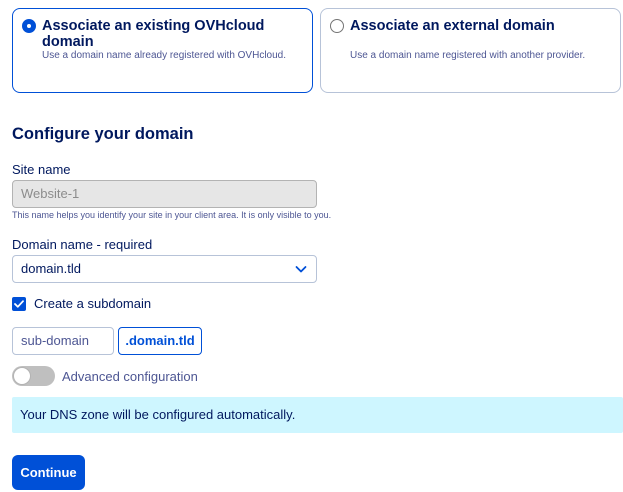 This screenshot has width=623, height=492. Describe the element at coordinates (48, 472) in the screenshot. I see `continue-button: Continue` at that location.